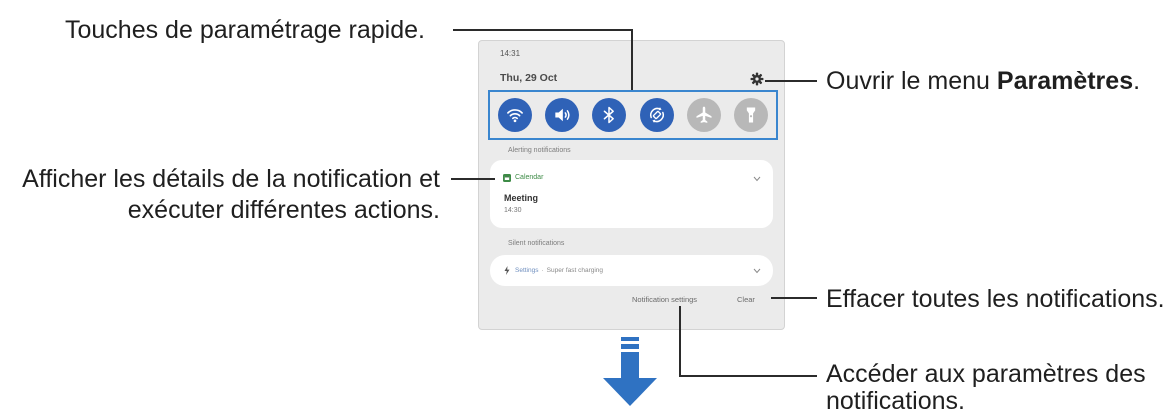 This screenshot has width=1176, height=416. I want to click on silent-notification-message: Super fast charging, so click(575, 270).